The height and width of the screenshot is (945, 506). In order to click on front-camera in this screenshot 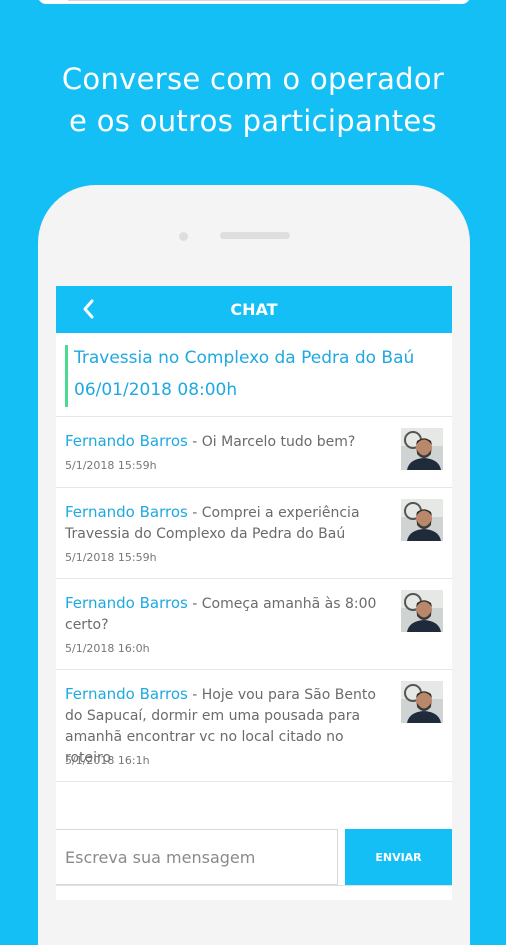, I will do `click(183, 236)`.